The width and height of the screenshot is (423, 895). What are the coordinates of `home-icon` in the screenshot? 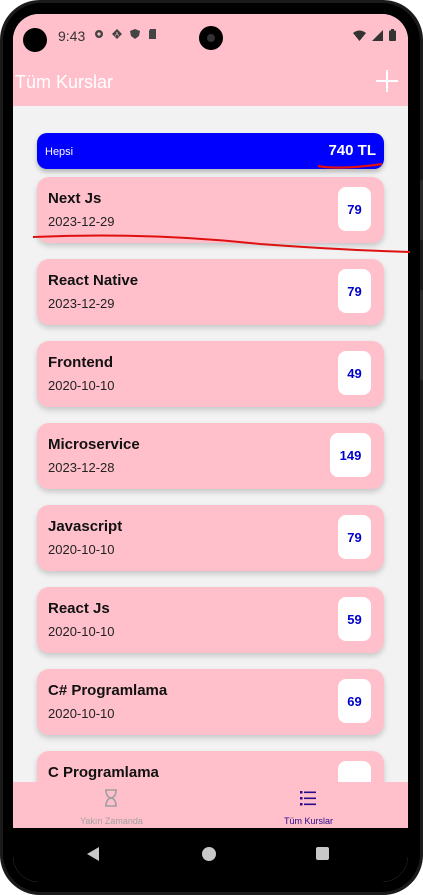 It's located at (209, 854).